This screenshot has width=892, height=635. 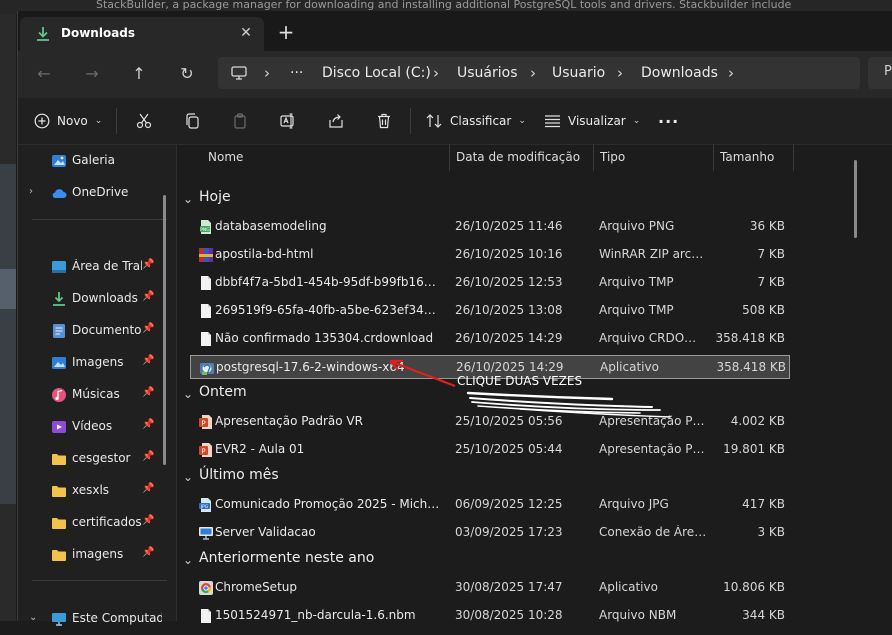 What do you see at coordinates (97, 619) in the screenshot?
I see `sidebar-item-este-computador: ⌄ Este Computador` at bounding box center [97, 619].